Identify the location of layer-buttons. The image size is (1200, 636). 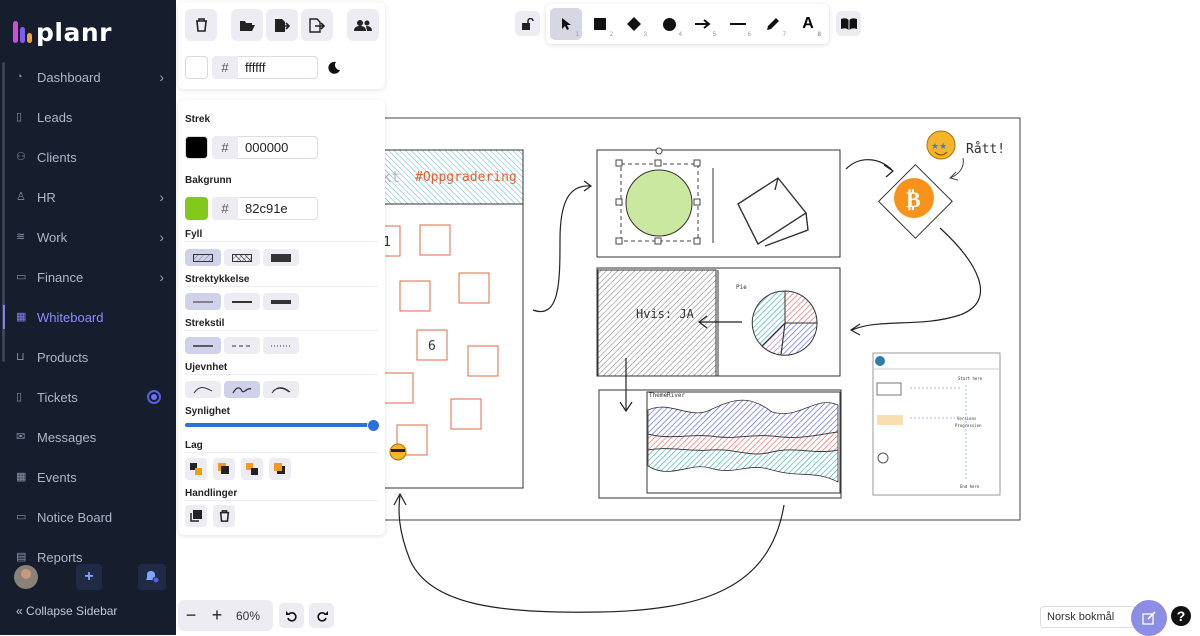
(238, 469).